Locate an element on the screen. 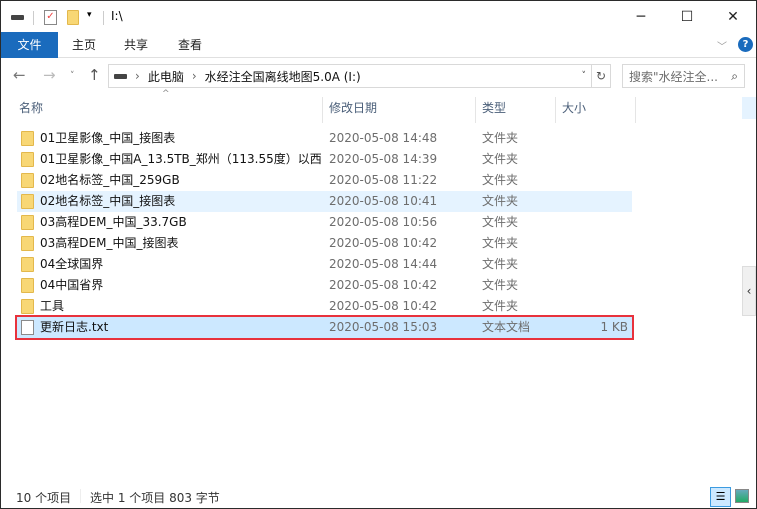 The height and width of the screenshot is (509, 757). details-view-button: ☰ is located at coordinates (720, 497).